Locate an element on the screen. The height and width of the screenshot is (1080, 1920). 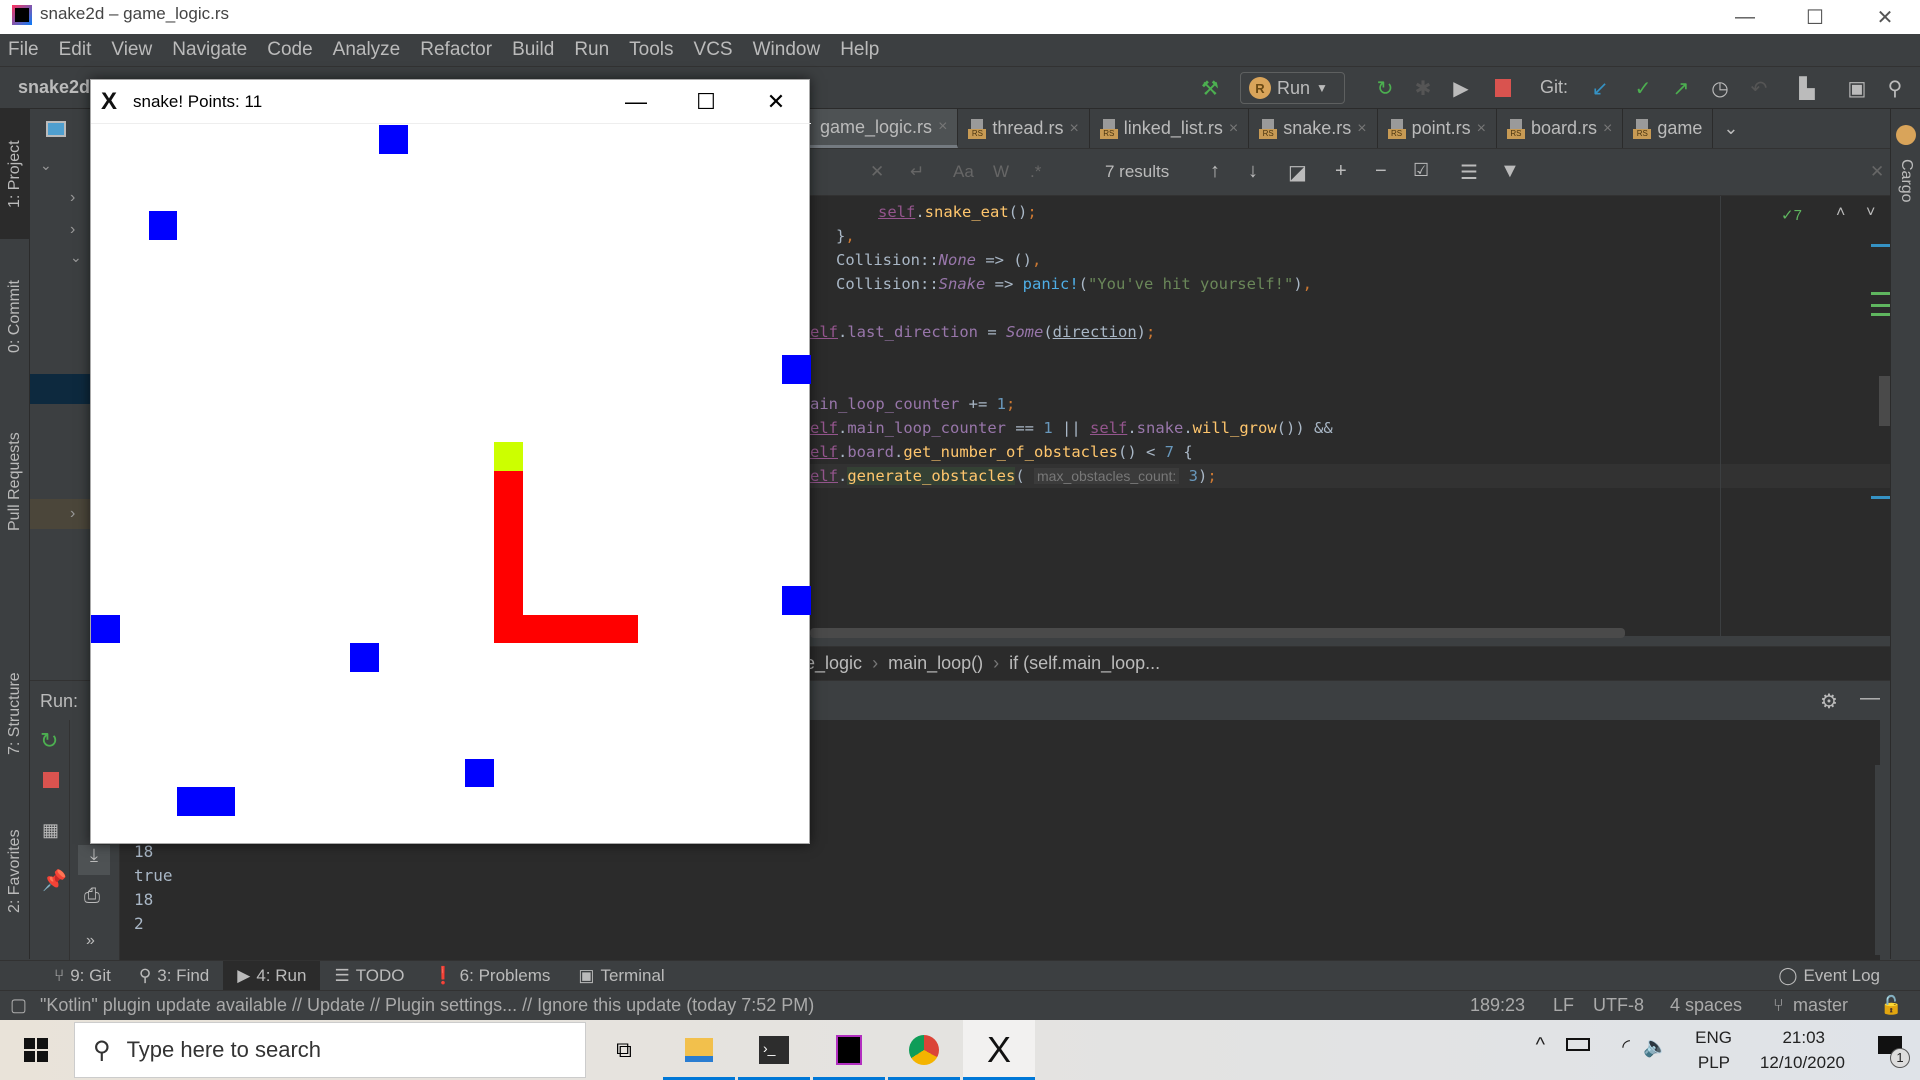
clear-search-icon: ✕ is located at coordinates (877, 172).